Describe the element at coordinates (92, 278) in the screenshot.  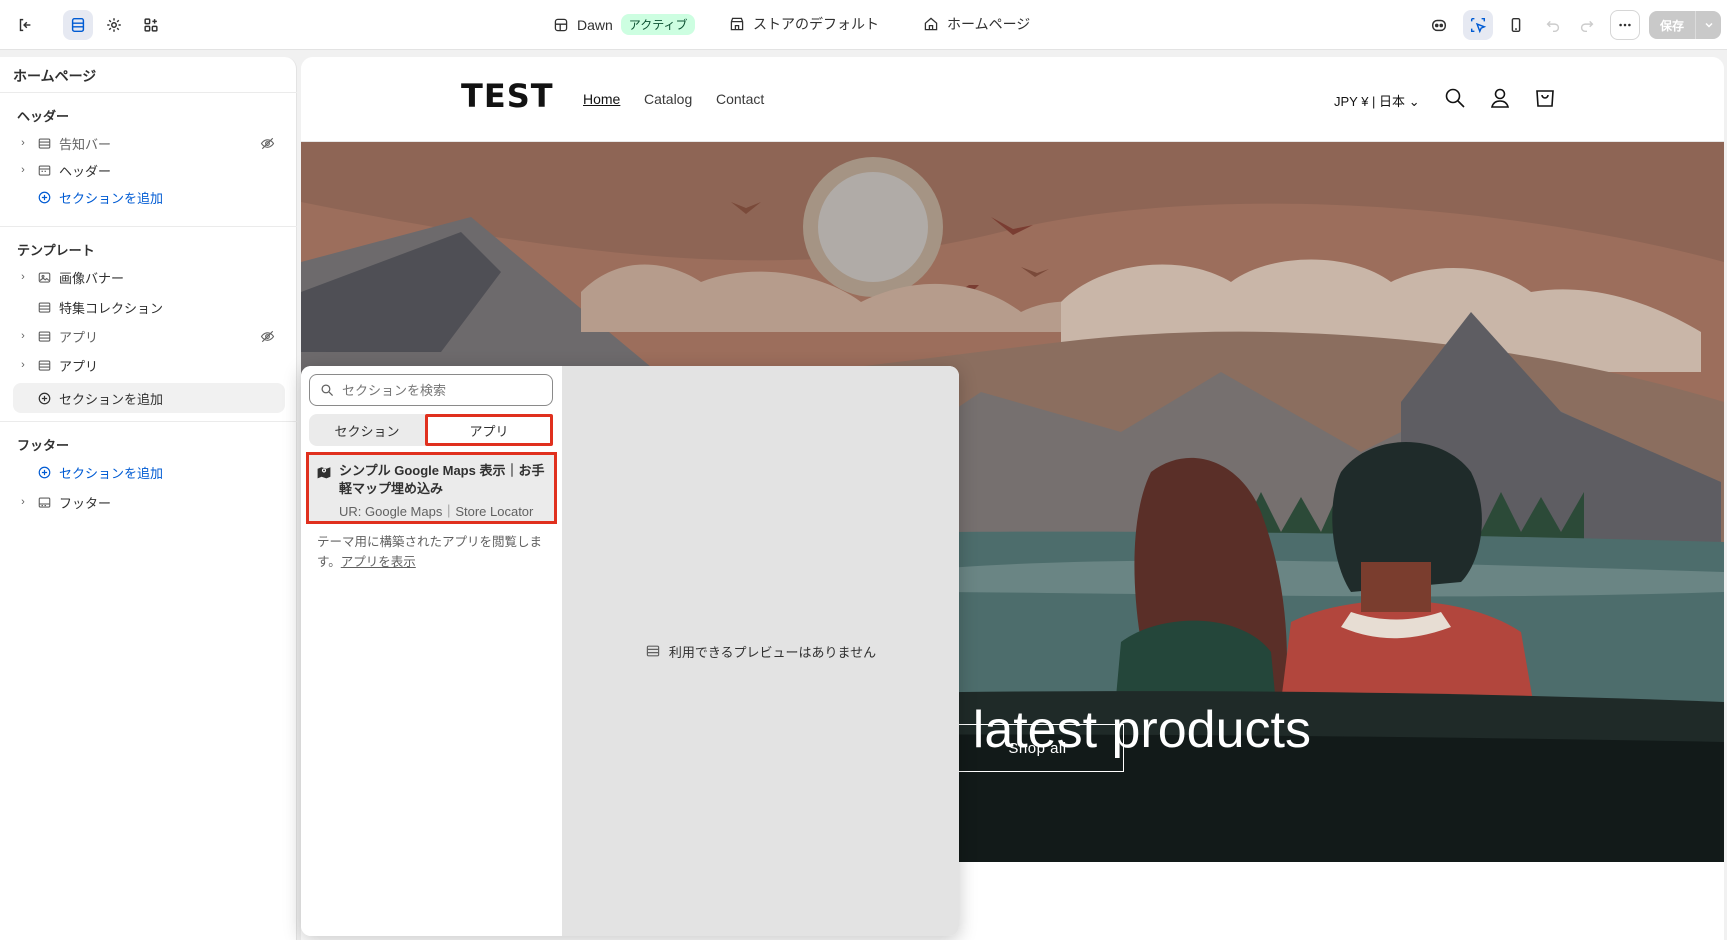
I see `sidebar-item-label: 画像バナー` at that location.